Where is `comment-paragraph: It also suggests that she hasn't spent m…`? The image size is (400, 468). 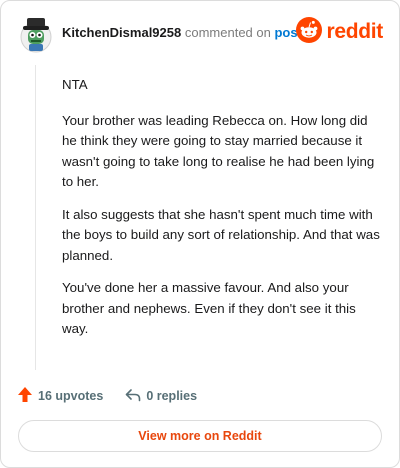
comment-paragraph: It also suggests that she hasn't spent m… is located at coordinates (221, 234).